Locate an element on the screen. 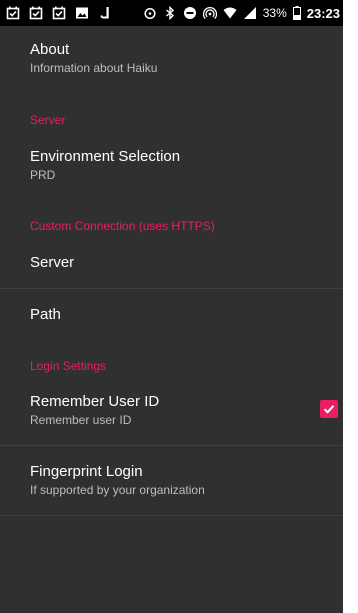 The height and width of the screenshot is (613, 358). pref-environment-summary: PRD is located at coordinates (43, 175).